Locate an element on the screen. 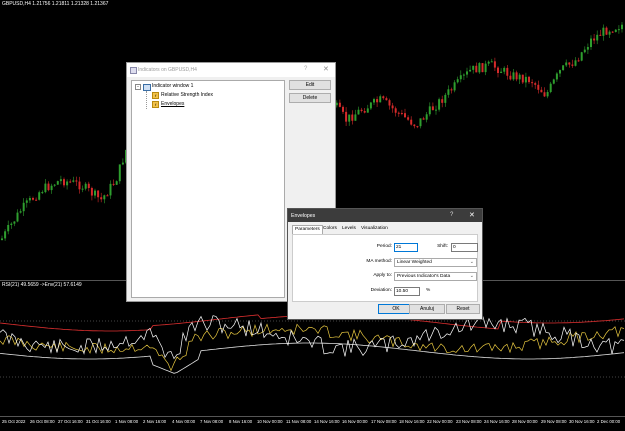 The height and width of the screenshot is (431, 625). tab-parameters: Parameters is located at coordinates (307, 229).